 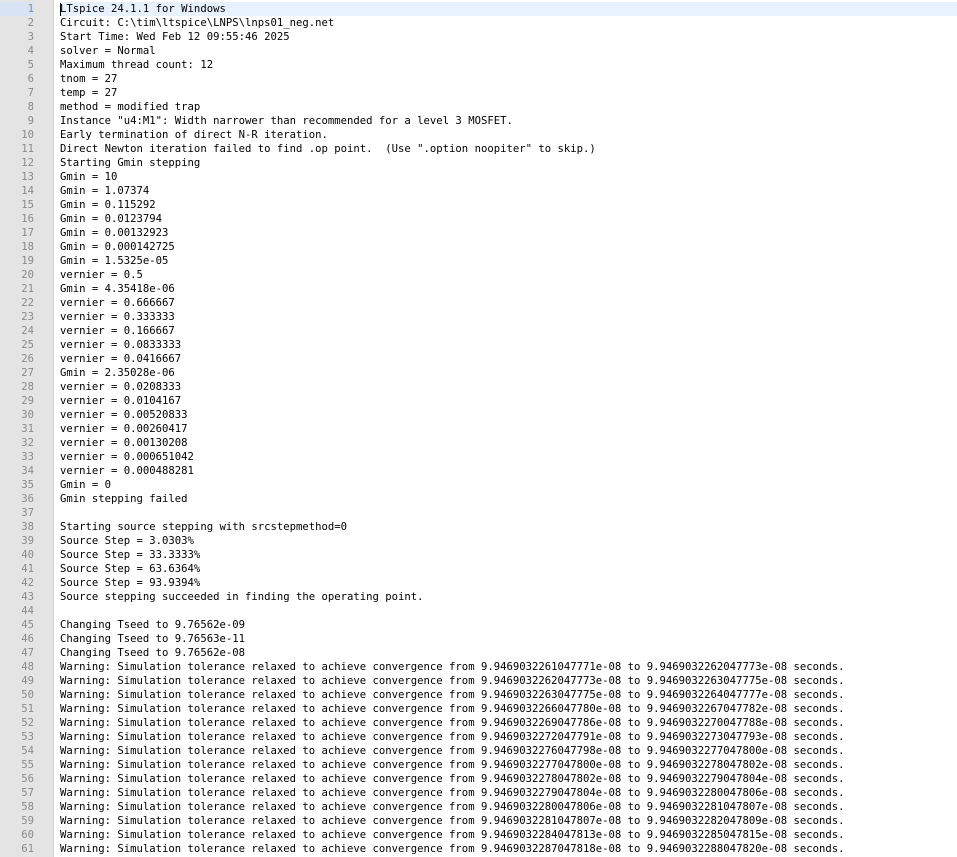 What do you see at coordinates (478, 373) in the screenshot?
I see `log-line: 27 Gmin = 2.35028e-06` at bounding box center [478, 373].